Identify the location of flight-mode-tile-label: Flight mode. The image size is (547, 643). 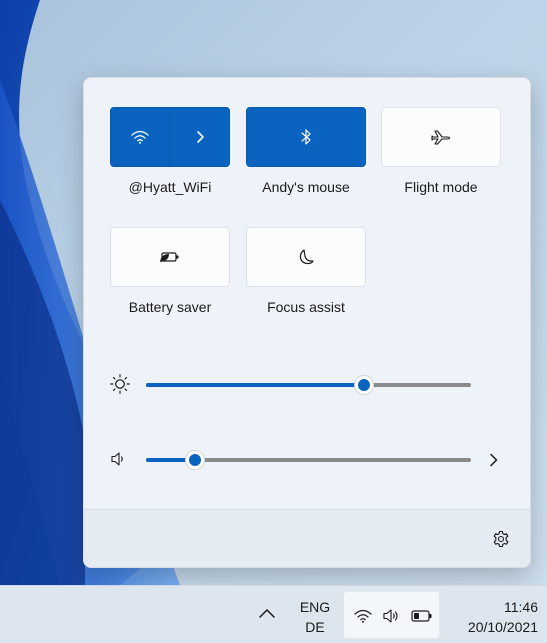
(441, 187).